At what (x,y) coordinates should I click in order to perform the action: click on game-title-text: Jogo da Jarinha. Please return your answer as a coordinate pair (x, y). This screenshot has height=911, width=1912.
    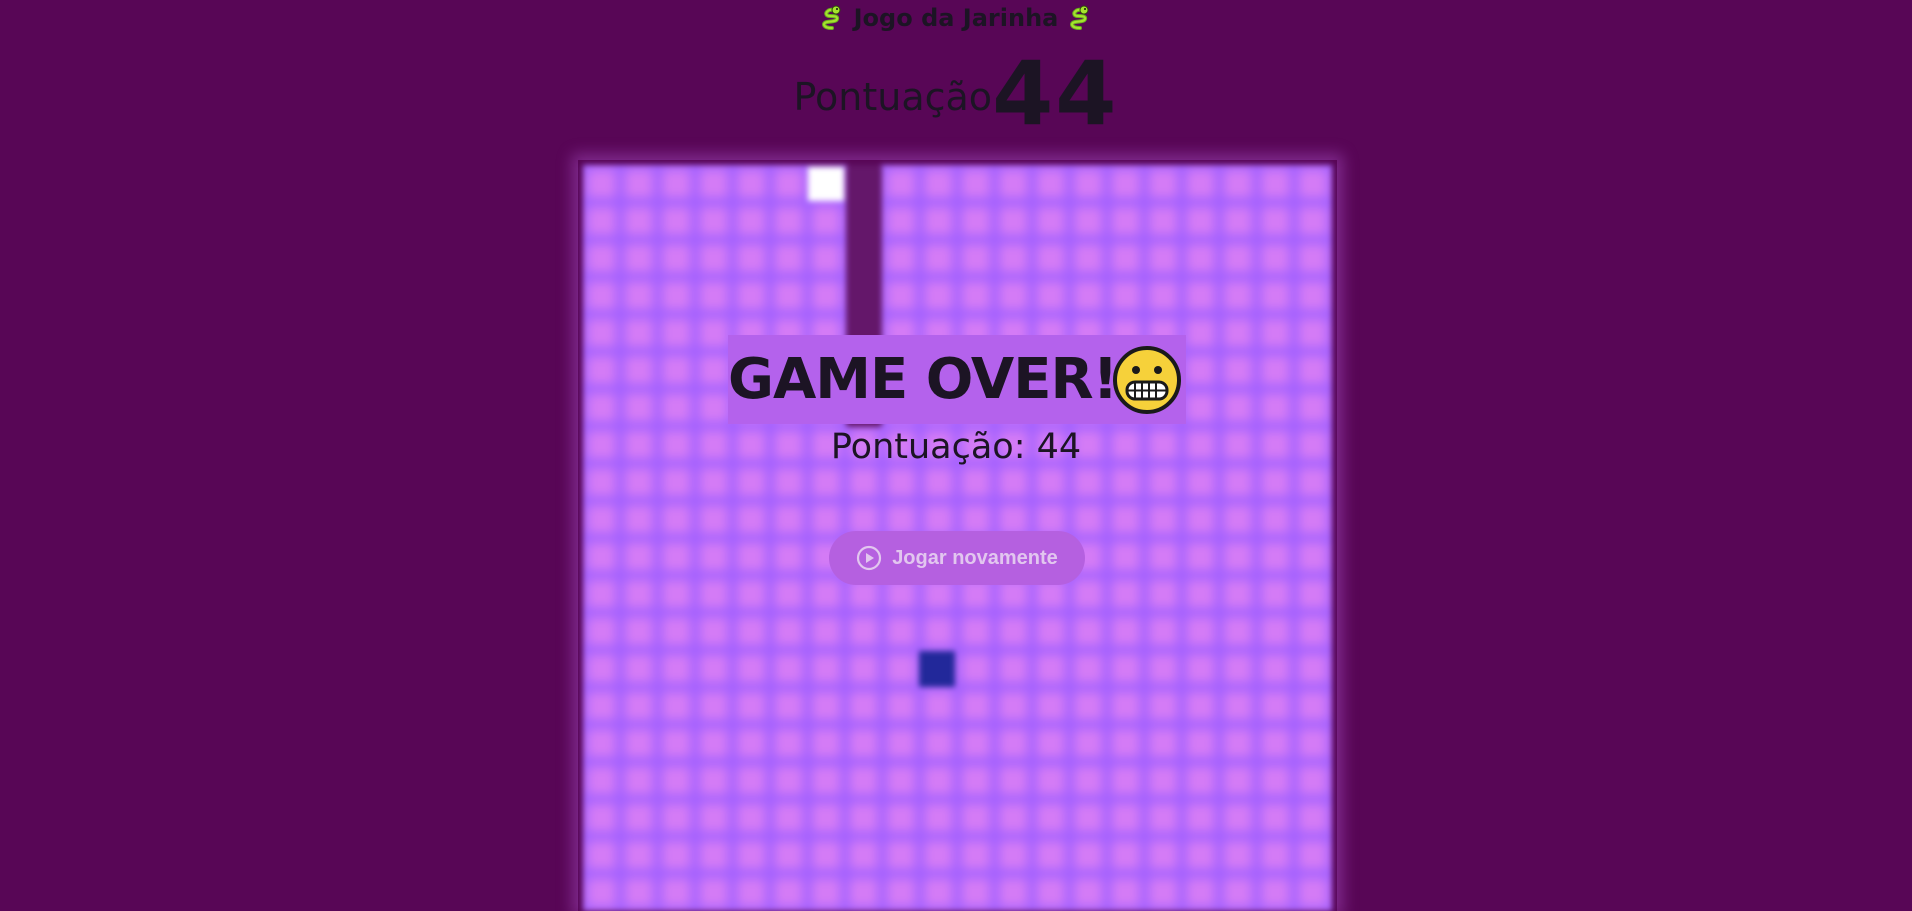
    Looking at the image, I should click on (956, 18).